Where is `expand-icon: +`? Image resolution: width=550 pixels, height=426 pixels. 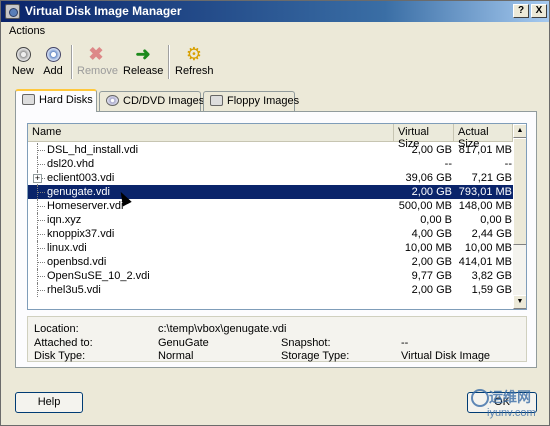
expand-icon: + is located at coordinates (37, 178).